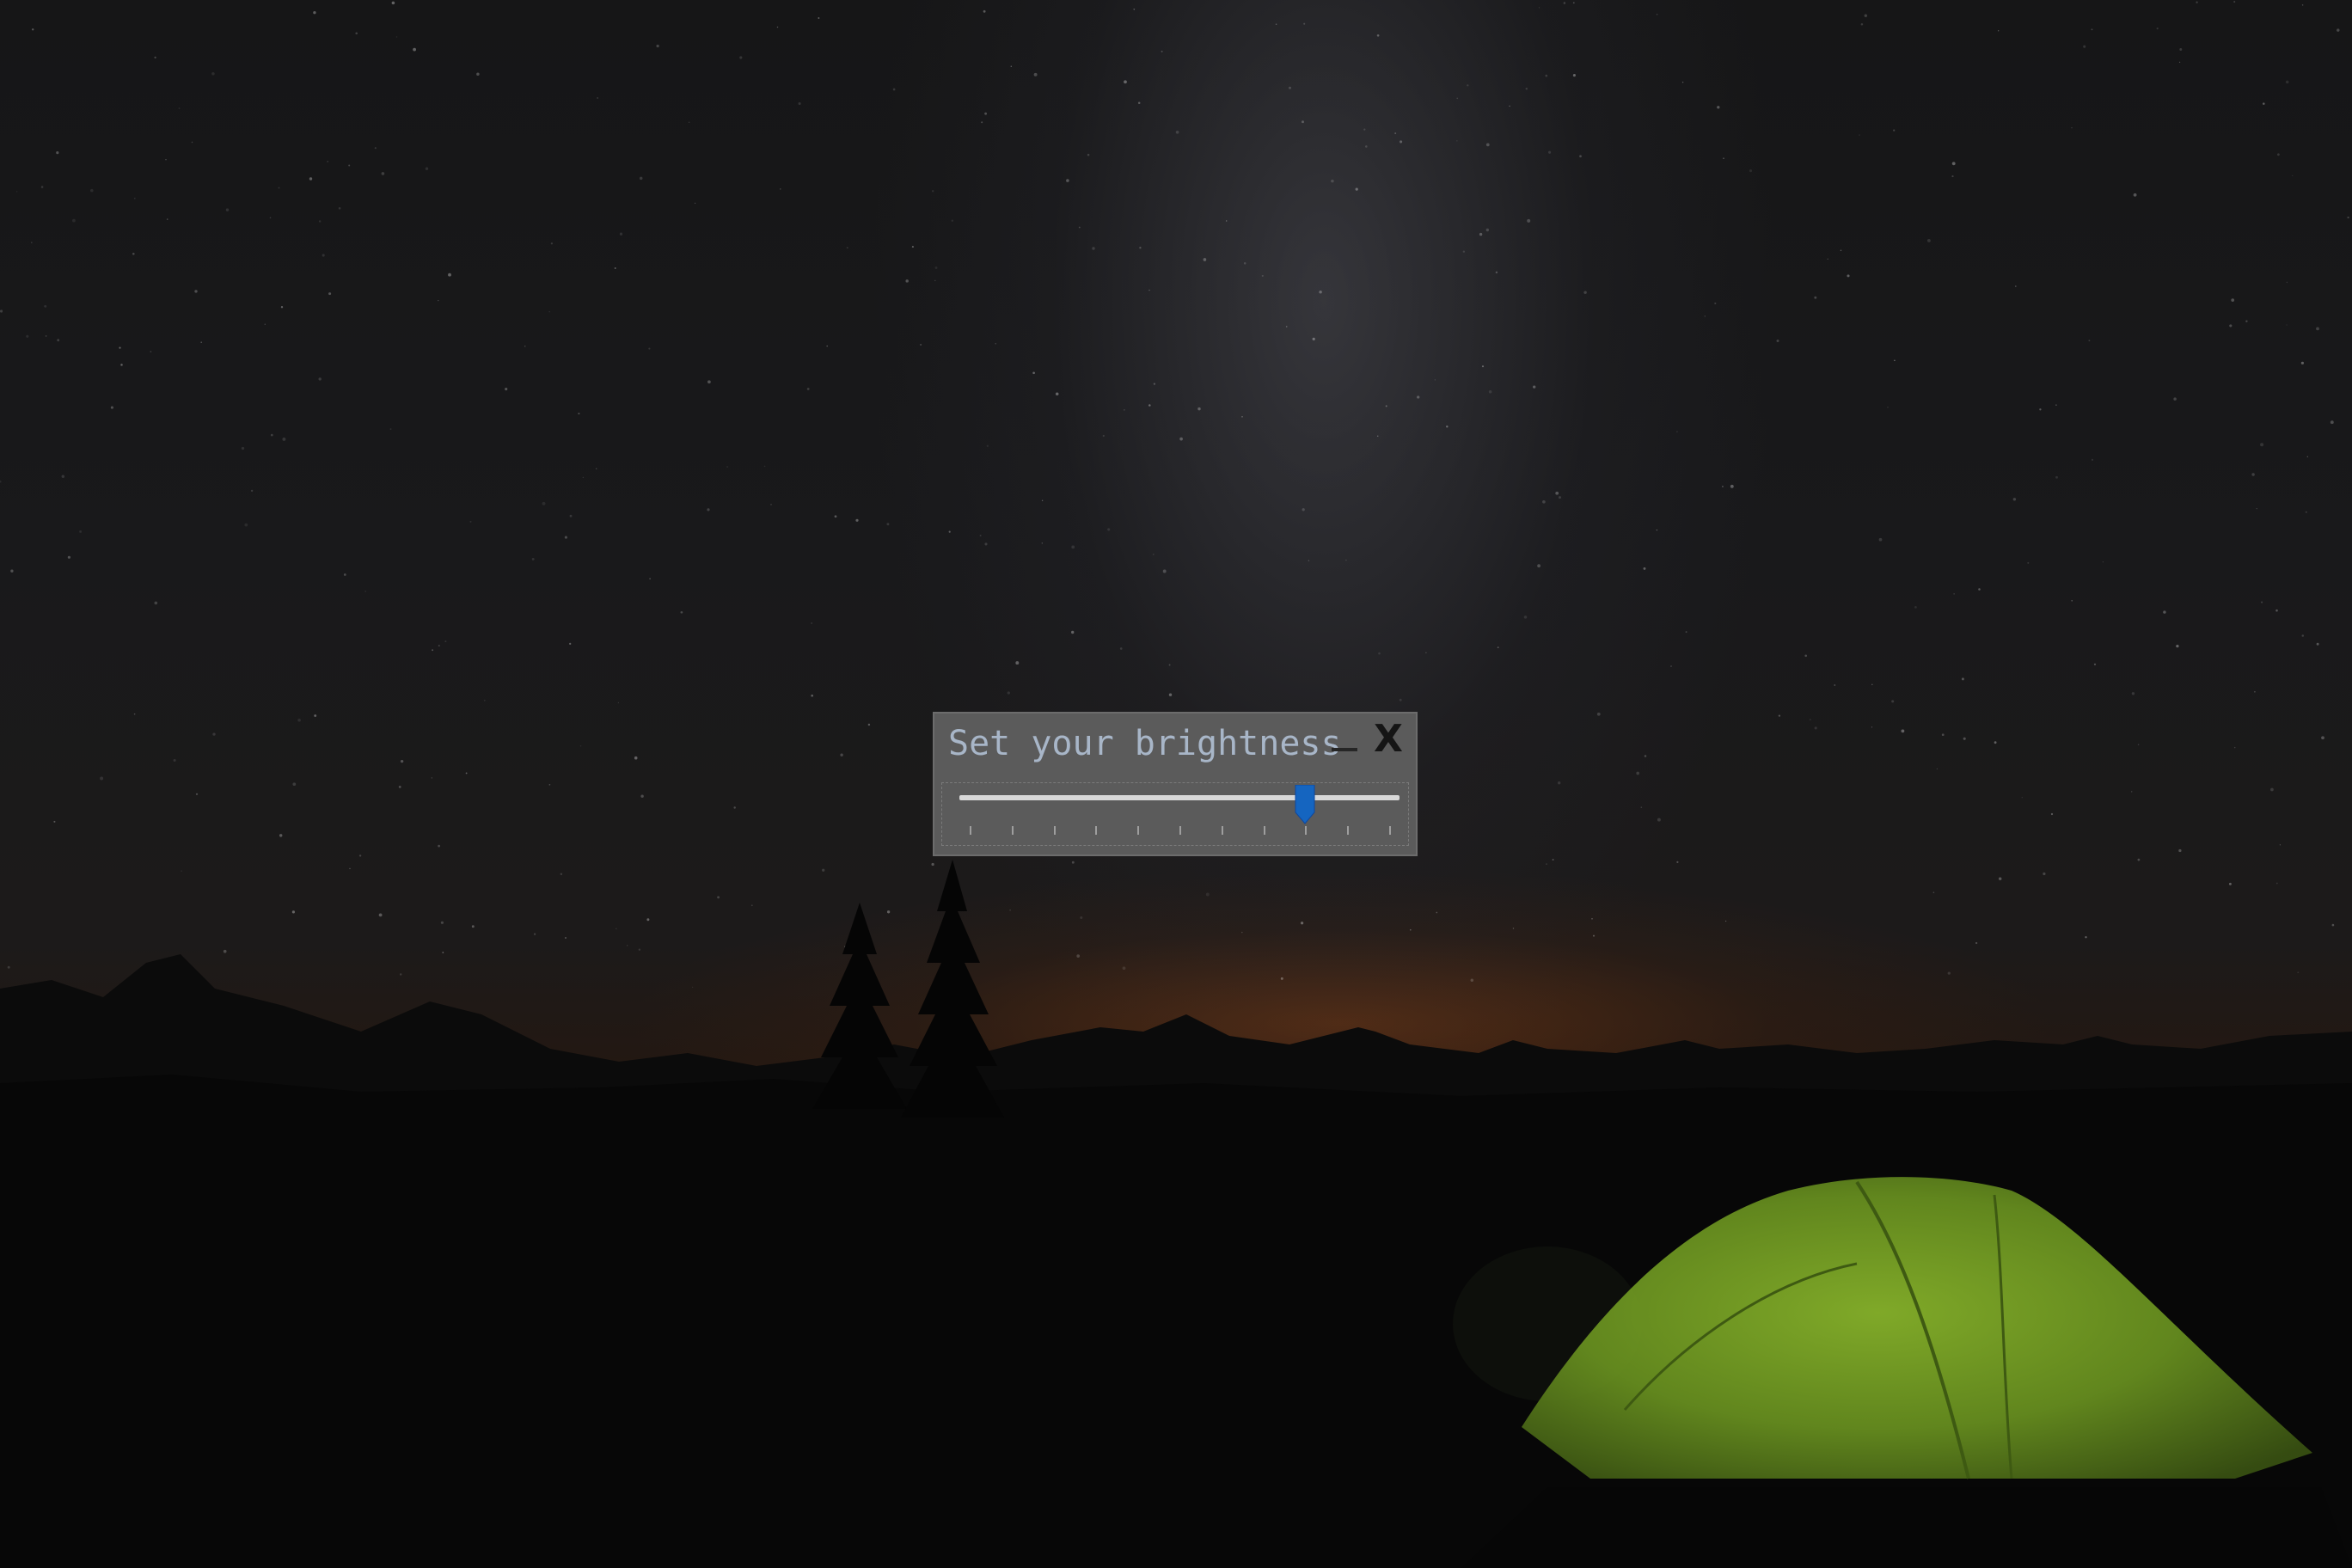  I want to click on brightness-dialog: Set your brightness X, so click(1175, 784).